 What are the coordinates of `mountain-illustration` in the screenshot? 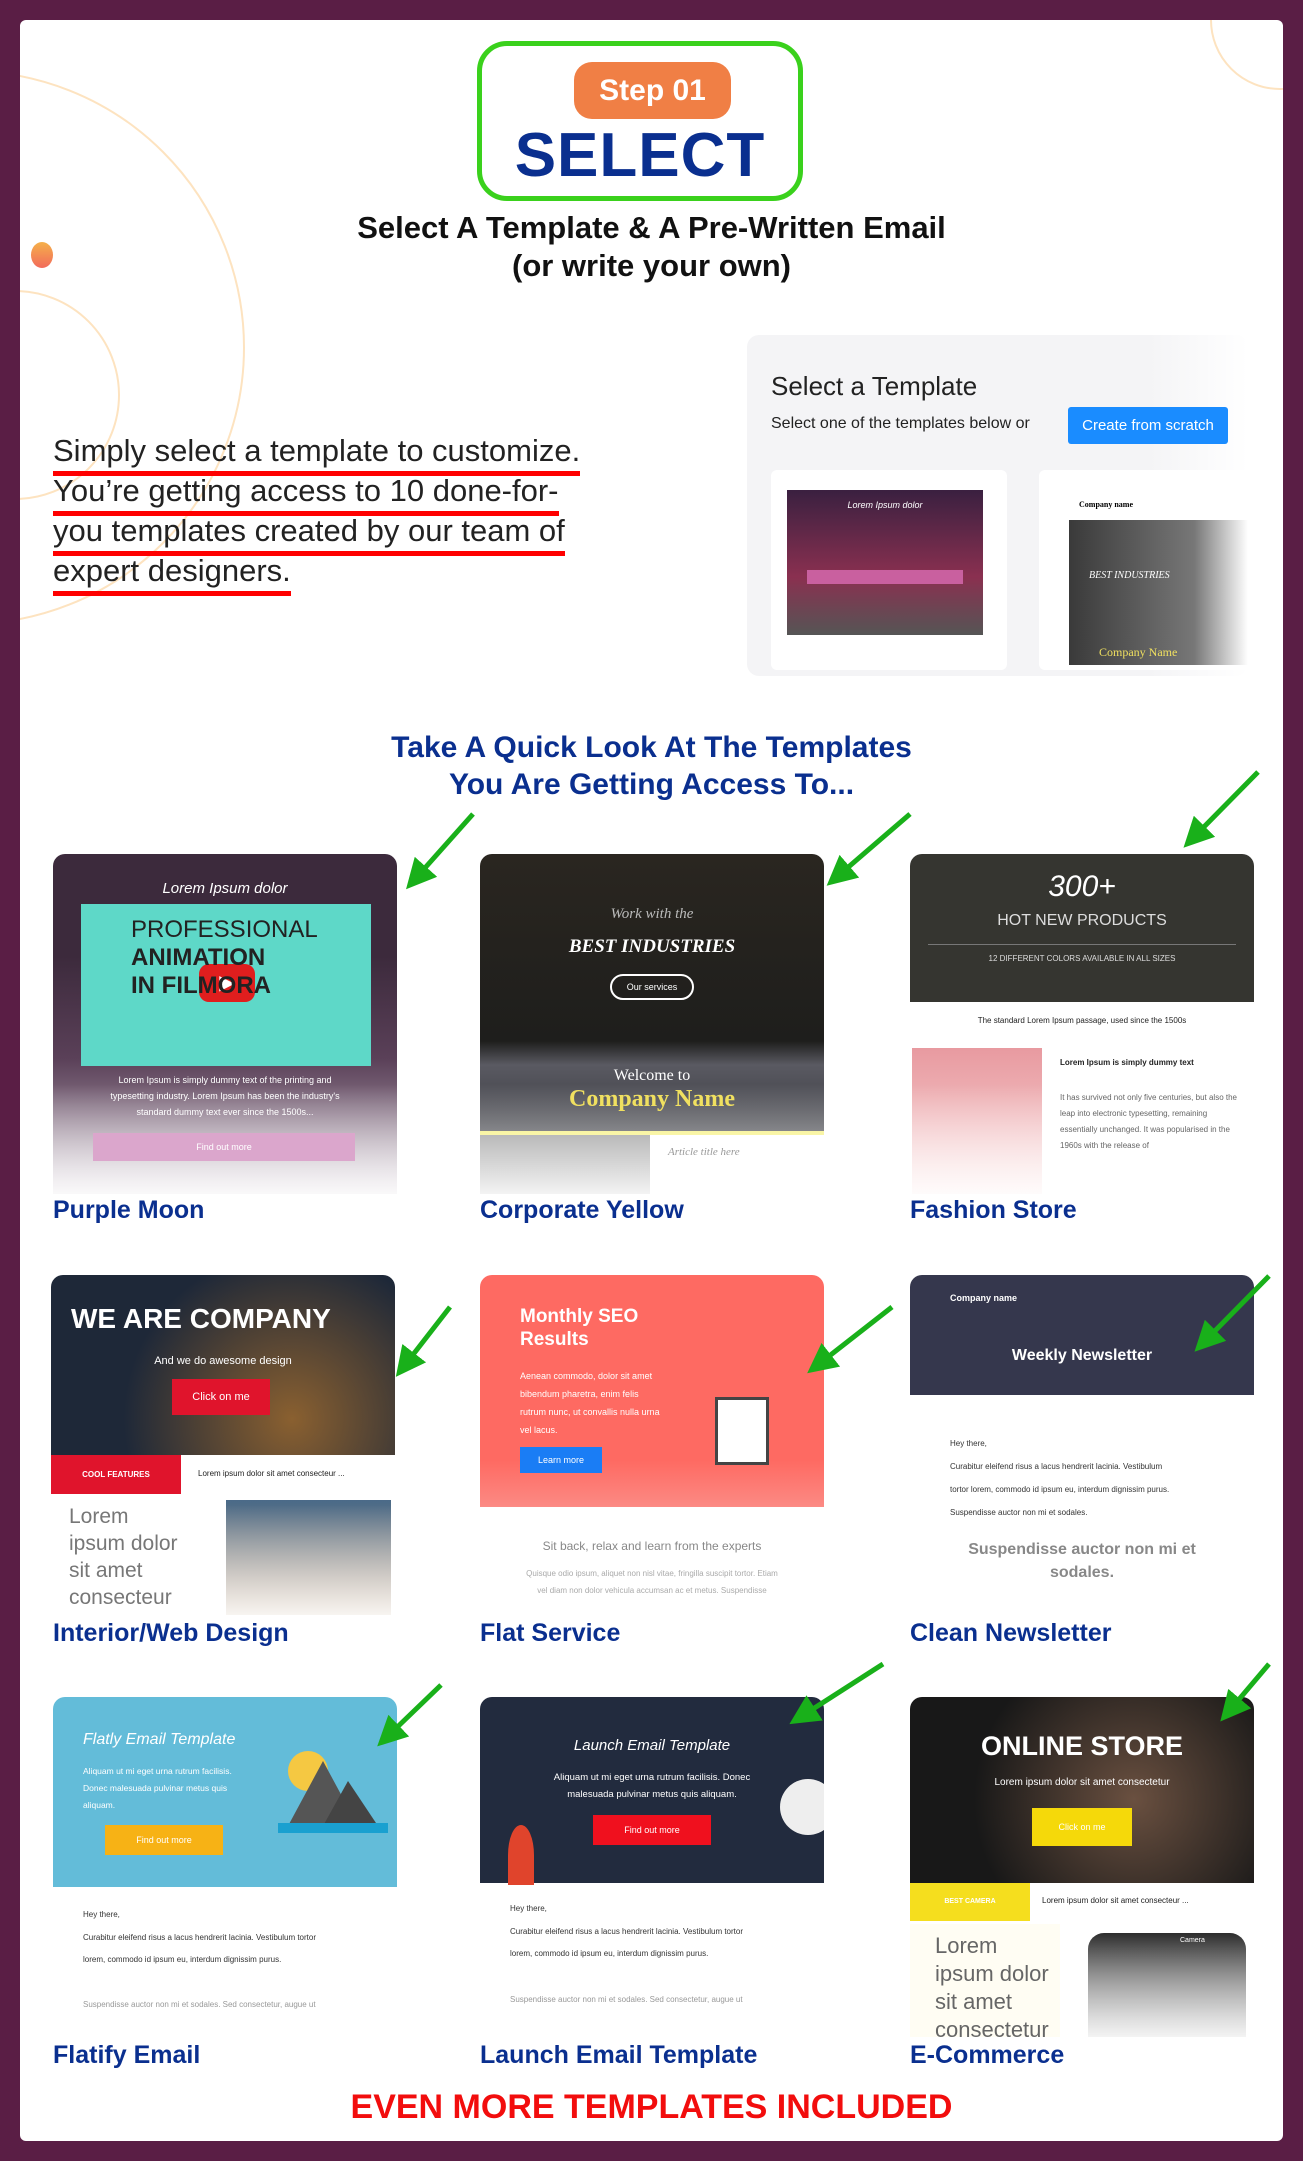 It's located at (333, 1792).